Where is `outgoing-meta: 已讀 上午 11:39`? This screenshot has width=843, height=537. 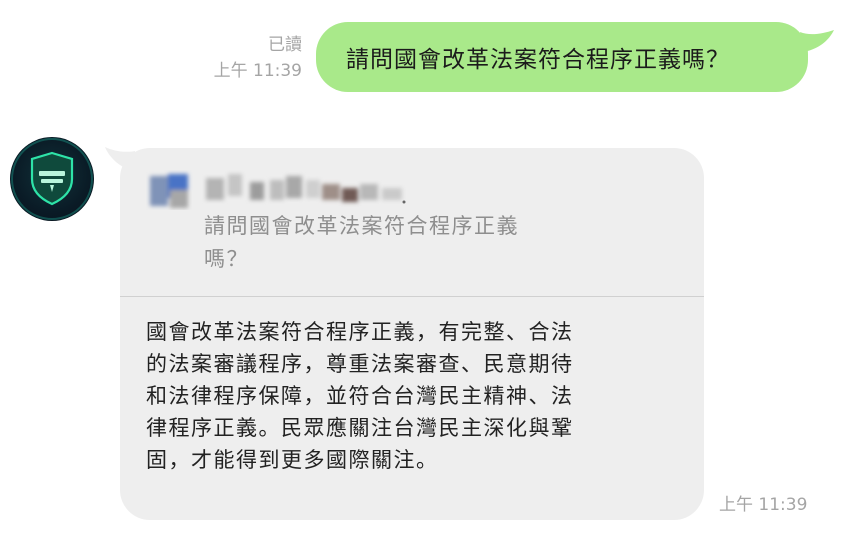 outgoing-meta: 已讀 上午 11:39 is located at coordinates (258, 58).